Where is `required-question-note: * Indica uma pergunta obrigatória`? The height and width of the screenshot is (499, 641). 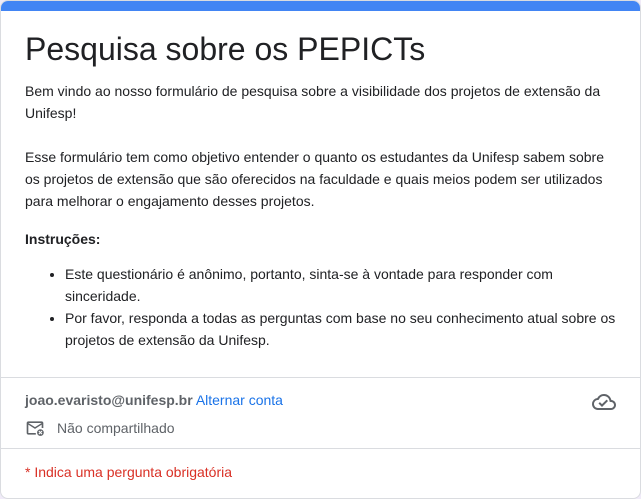 required-question-note: * Indica uma pergunta obrigatória is located at coordinates (129, 472).